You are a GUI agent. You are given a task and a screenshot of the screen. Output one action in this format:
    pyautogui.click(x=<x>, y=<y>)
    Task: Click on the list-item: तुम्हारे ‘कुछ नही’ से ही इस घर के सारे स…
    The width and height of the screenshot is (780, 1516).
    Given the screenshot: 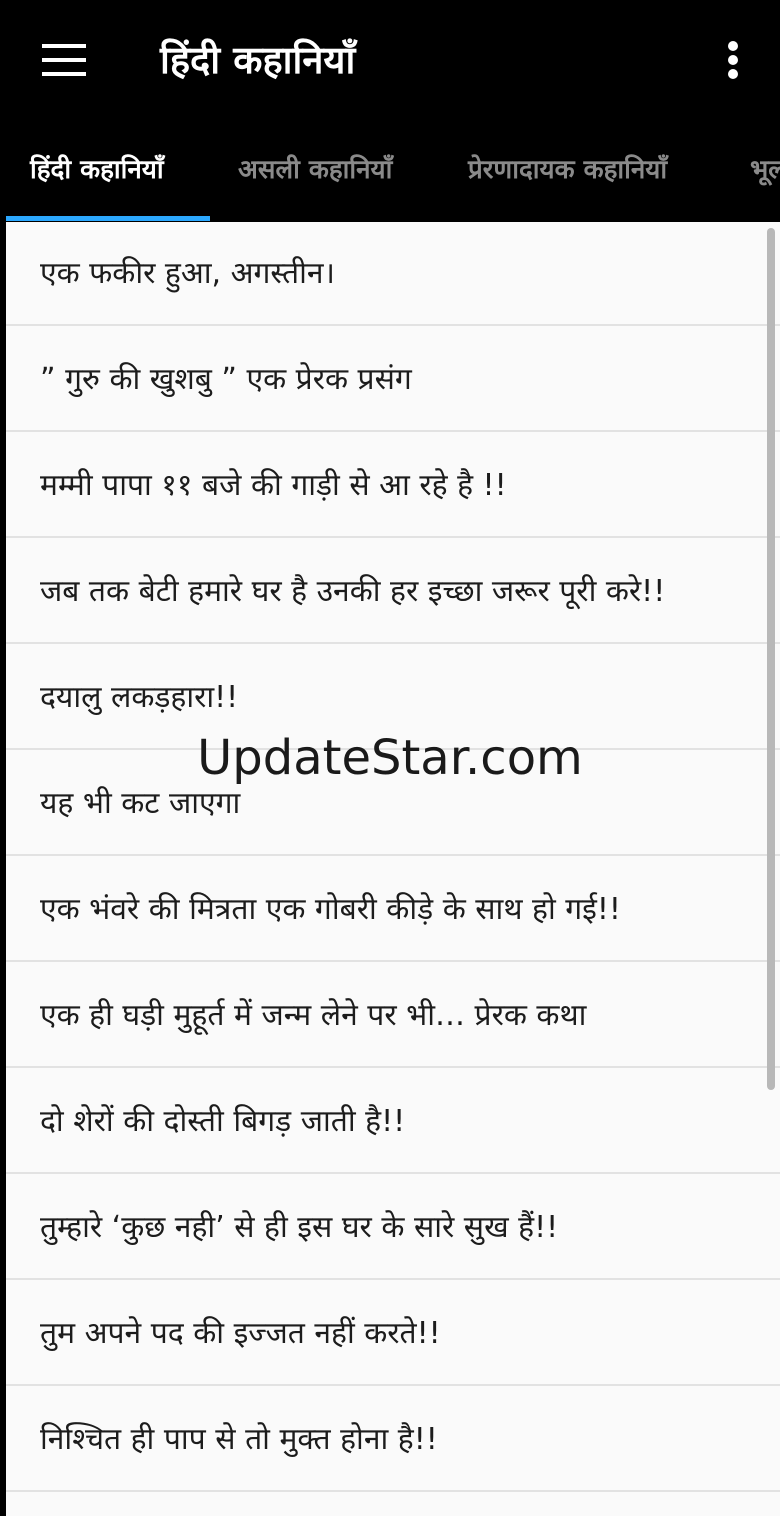 What is the action you would take?
    pyautogui.click(x=393, y=1228)
    